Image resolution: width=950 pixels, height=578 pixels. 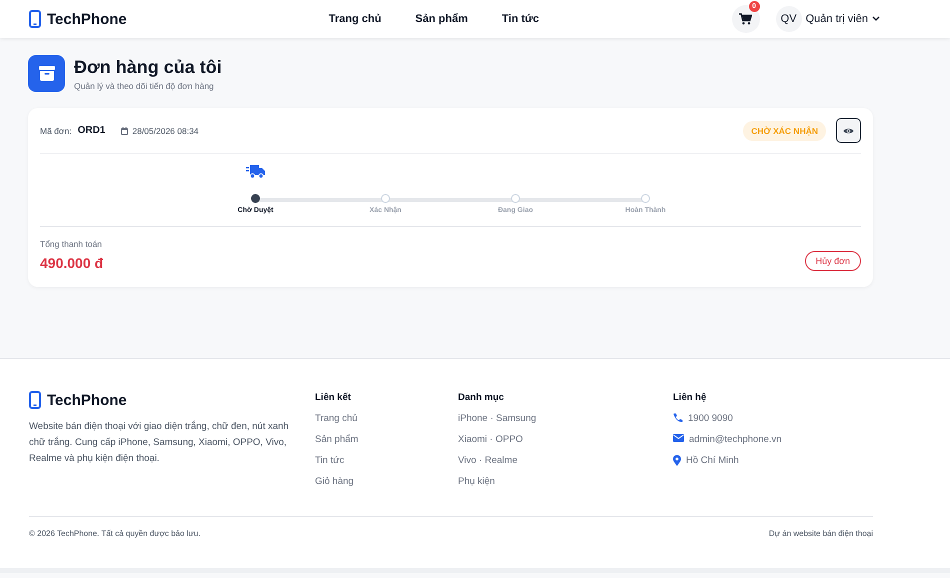 I want to click on total-amount: 490.000 đ, so click(x=72, y=263).